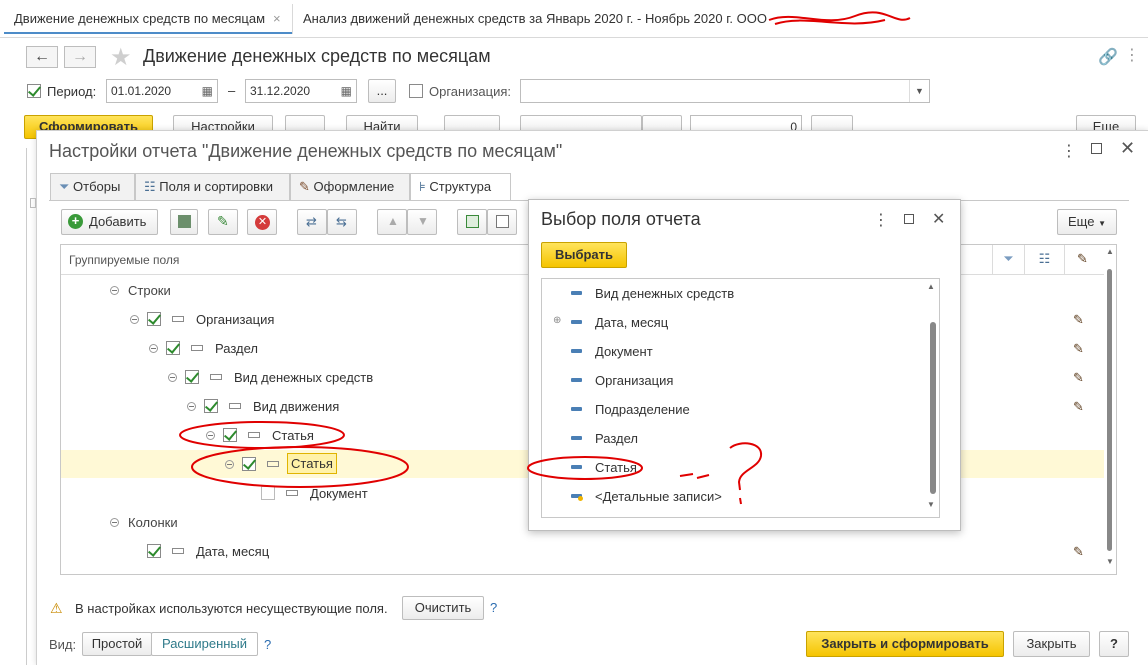 The image size is (1148, 665). I want to click on select-button: Выбрать, so click(584, 255).